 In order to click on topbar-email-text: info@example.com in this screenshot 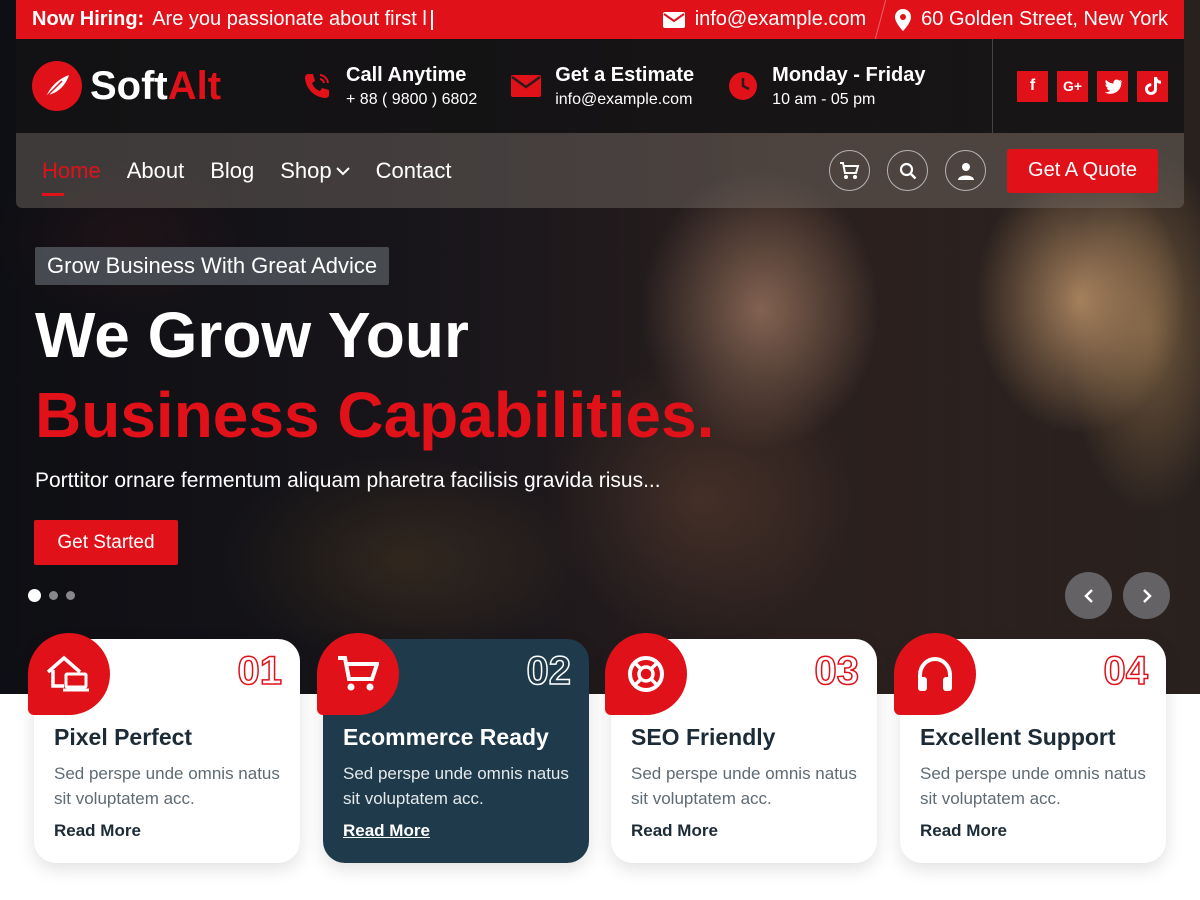, I will do `click(780, 19)`.